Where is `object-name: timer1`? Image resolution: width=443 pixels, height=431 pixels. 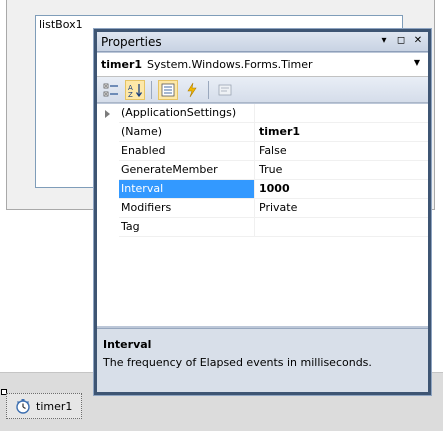
object-name: timer1 is located at coordinates (122, 64).